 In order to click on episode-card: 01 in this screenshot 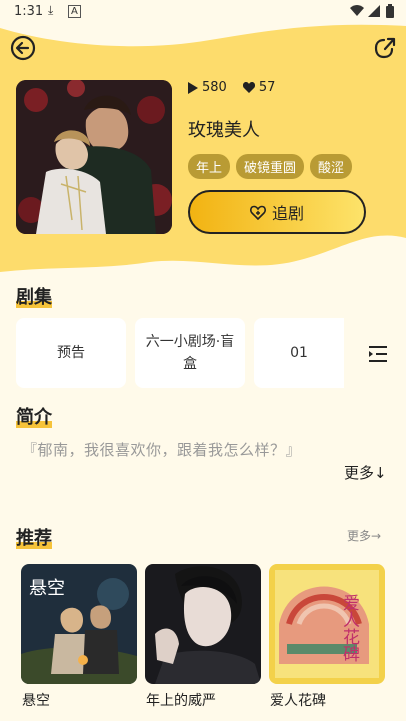, I will do `click(299, 353)`.